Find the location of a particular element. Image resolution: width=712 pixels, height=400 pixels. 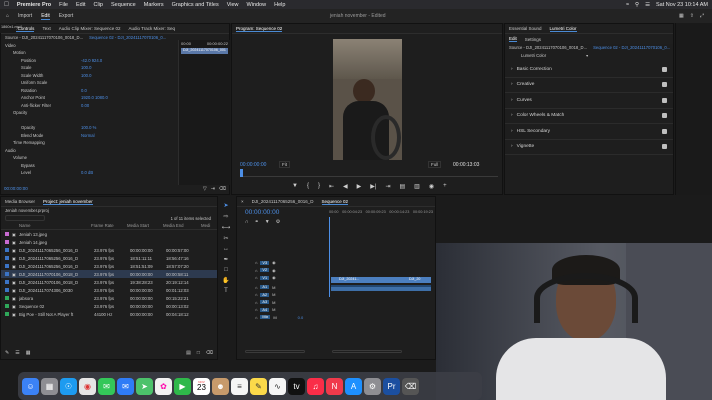

play-icon: ▶ is located at coordinates (359, 186).